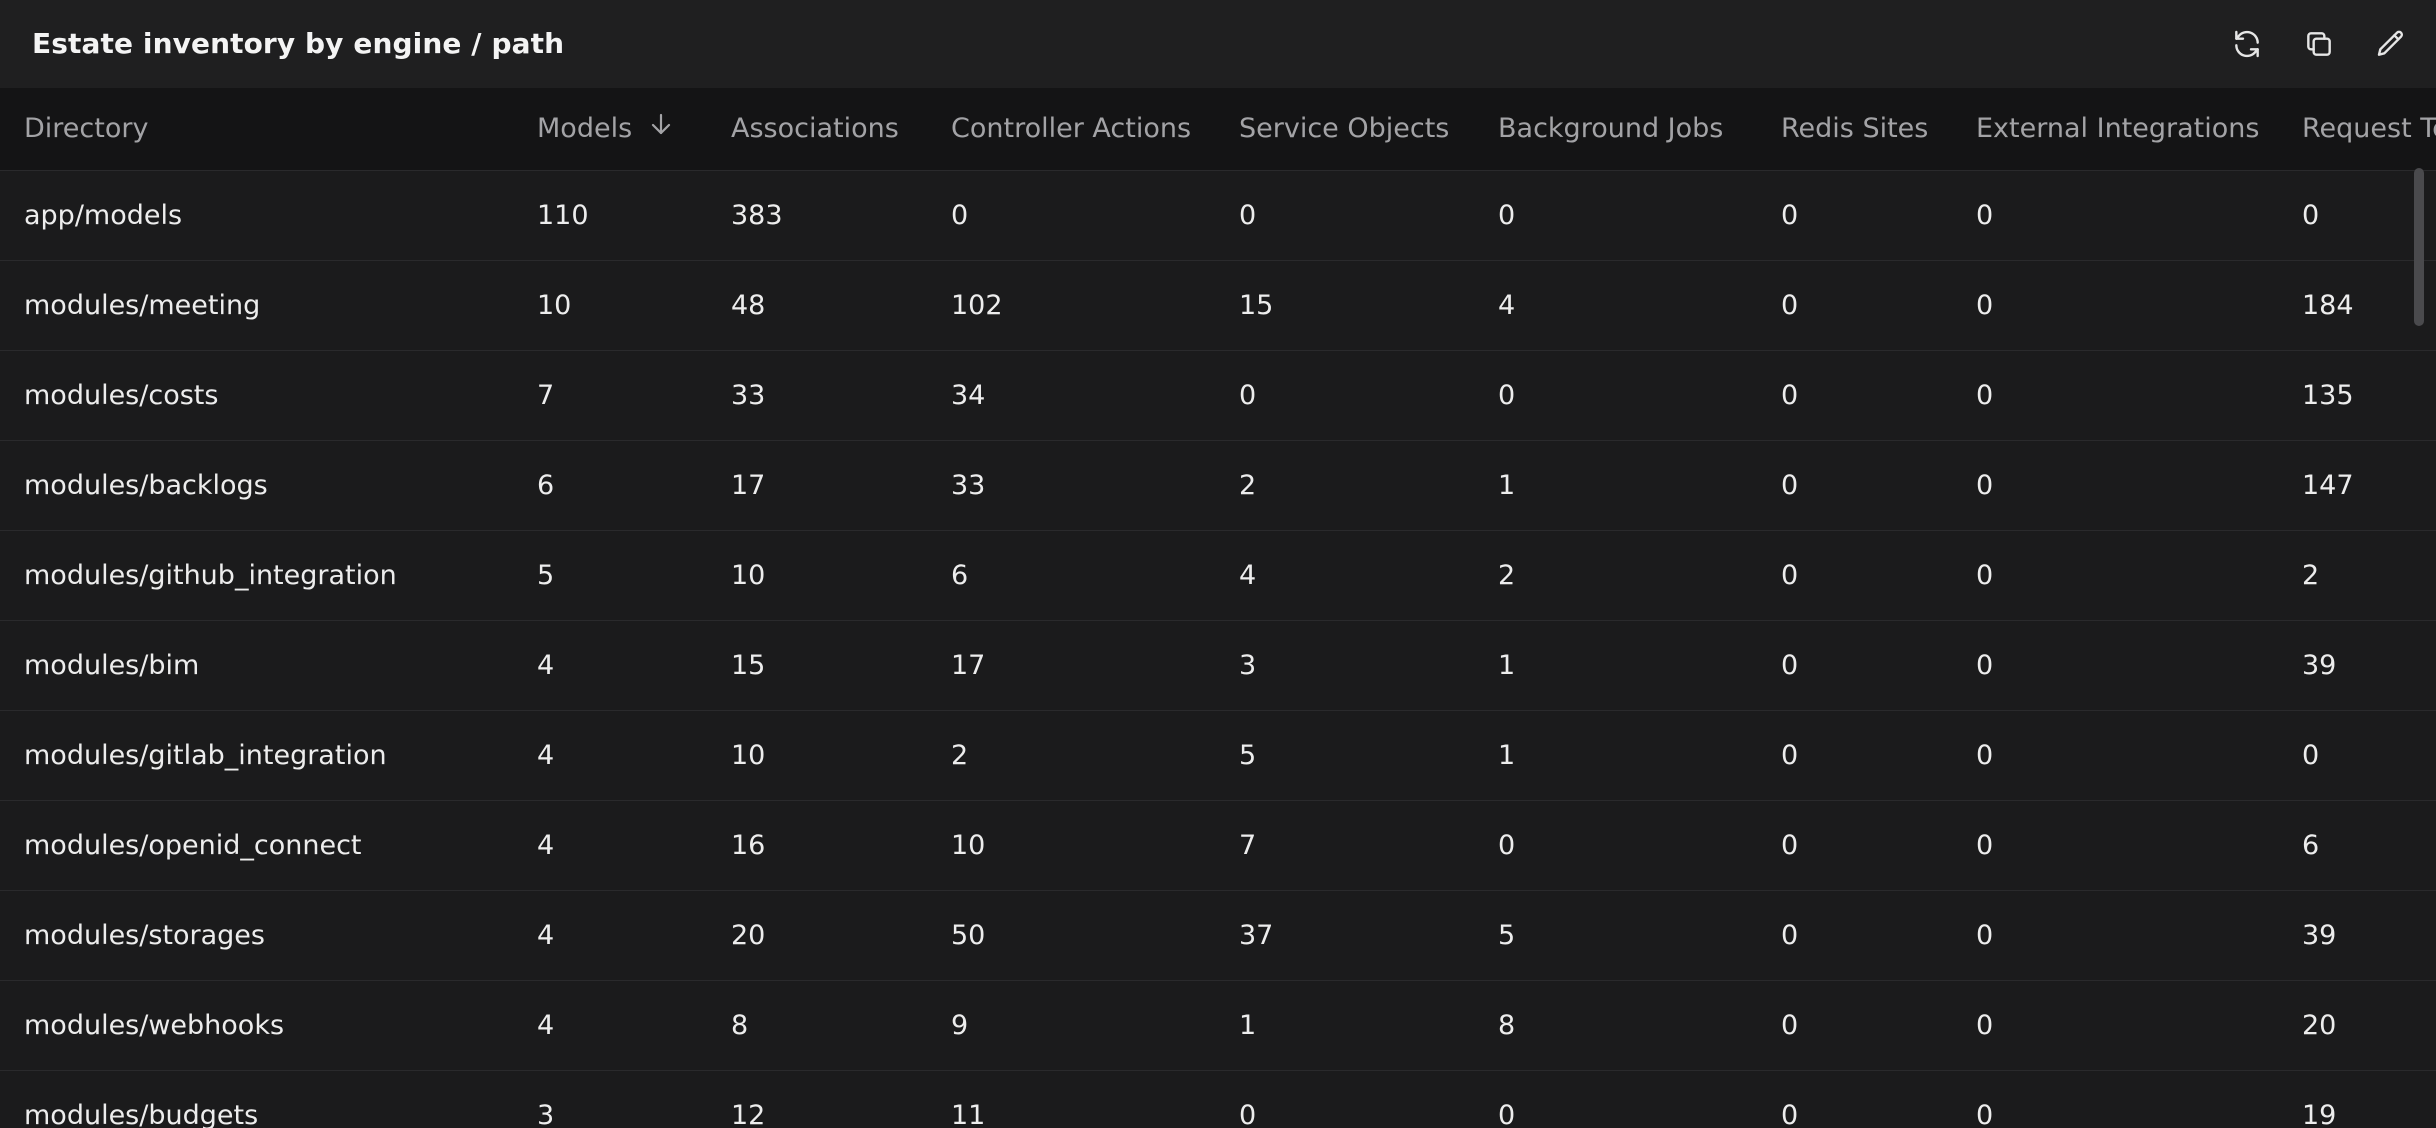  I want to click on cell-associations: 15, so click(817, 665).